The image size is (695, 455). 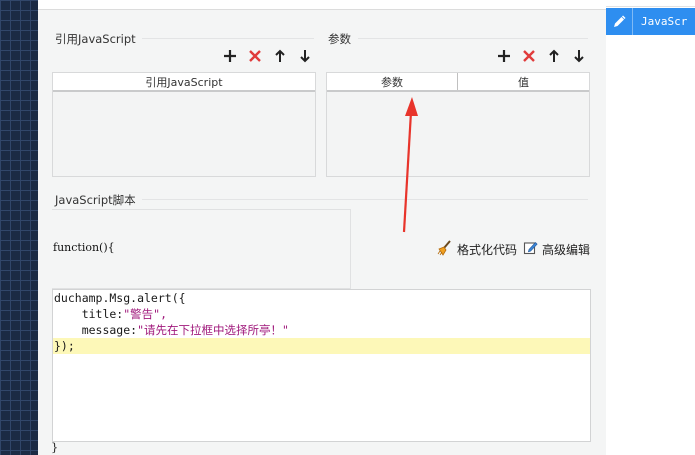 What do you see at coordinates (95, 39) in the screenshot?
I see `refs-section-title: 引用JavaScript` at bounding box center [95, 39].